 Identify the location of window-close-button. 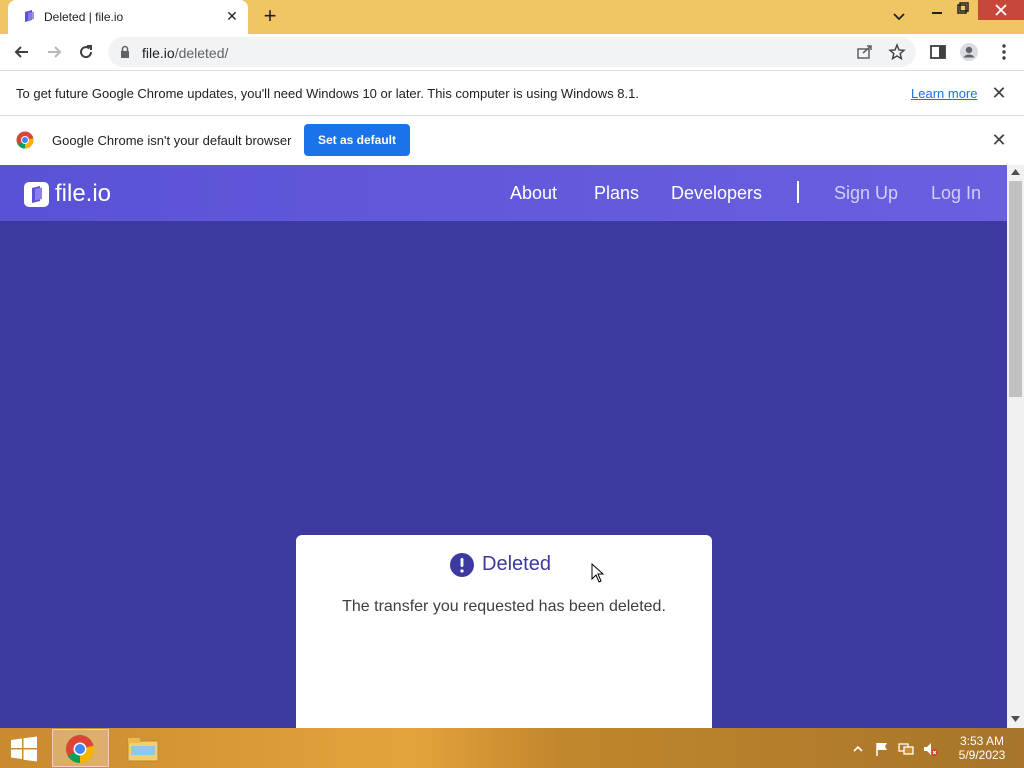
(1001, 10).